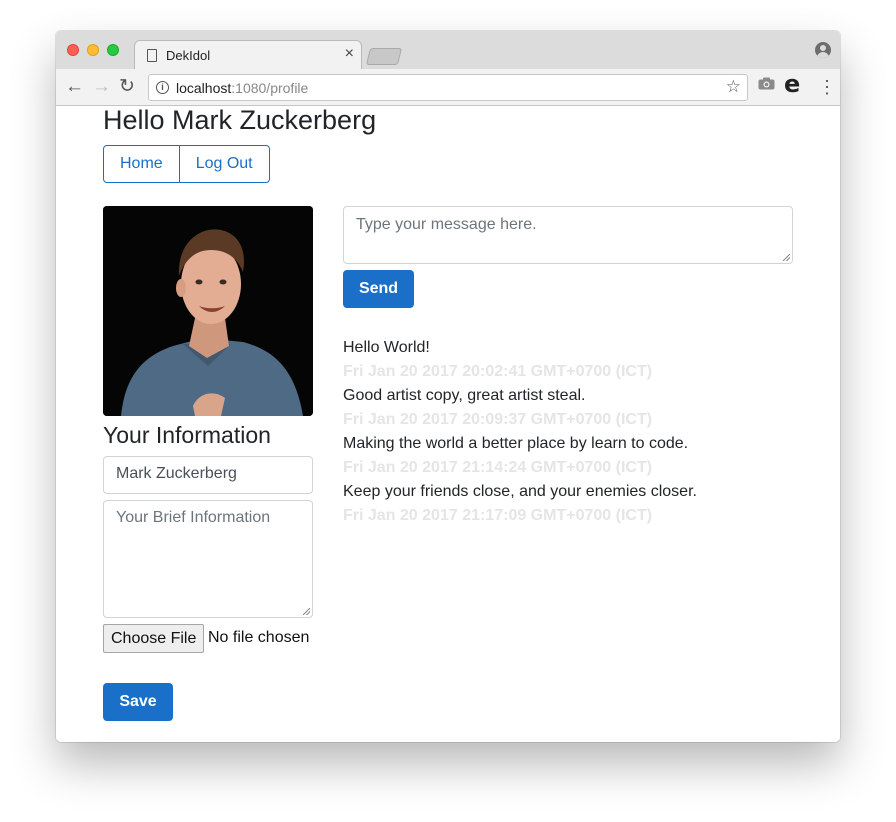 The image size is (896, 822). What do you see at coordinates (446, 224) in the screenshot?
I see `message-placeholder: Type your message here.` at bounding box center [446, 224].